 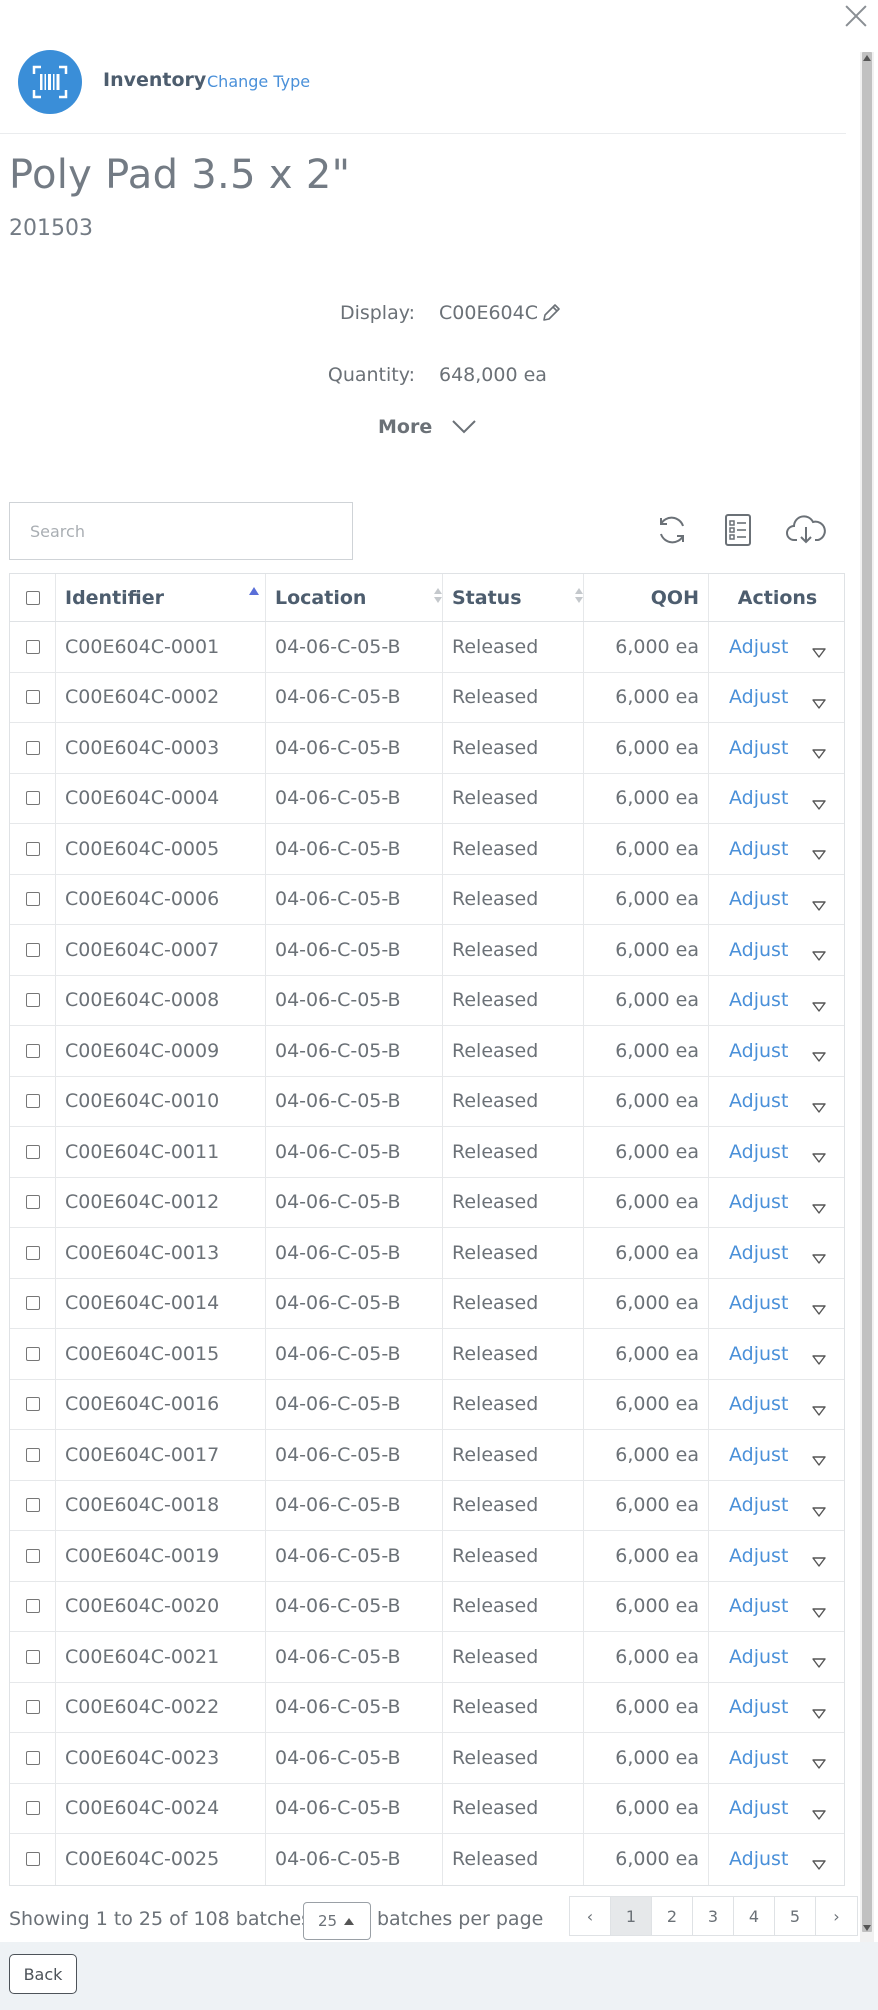 I want to click on page-button-1: 1, so click(x=631, y=1916).